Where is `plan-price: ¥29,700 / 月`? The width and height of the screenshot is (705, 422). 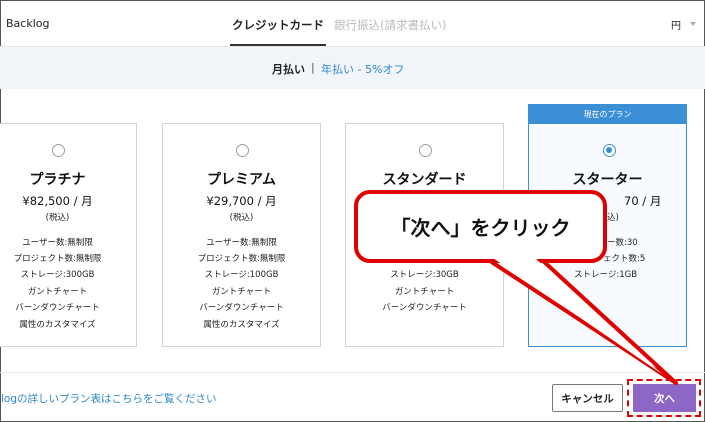
plan-price: ¥29,700 / 月 is located at coordinates (241, 201).